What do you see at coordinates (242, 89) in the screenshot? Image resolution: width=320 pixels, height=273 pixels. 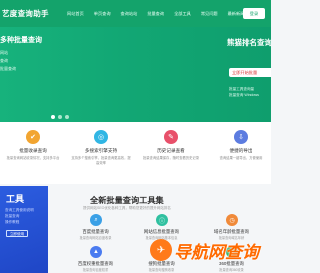 I see `hero-right-note: 批量工具查询量` at bounding box center [242, 89].